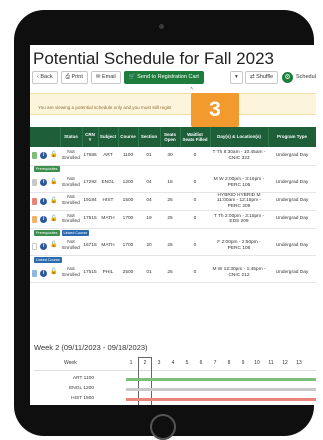 This screenshot has width=323, height=440. I want to click on week-number: 1, so click(131, 363).